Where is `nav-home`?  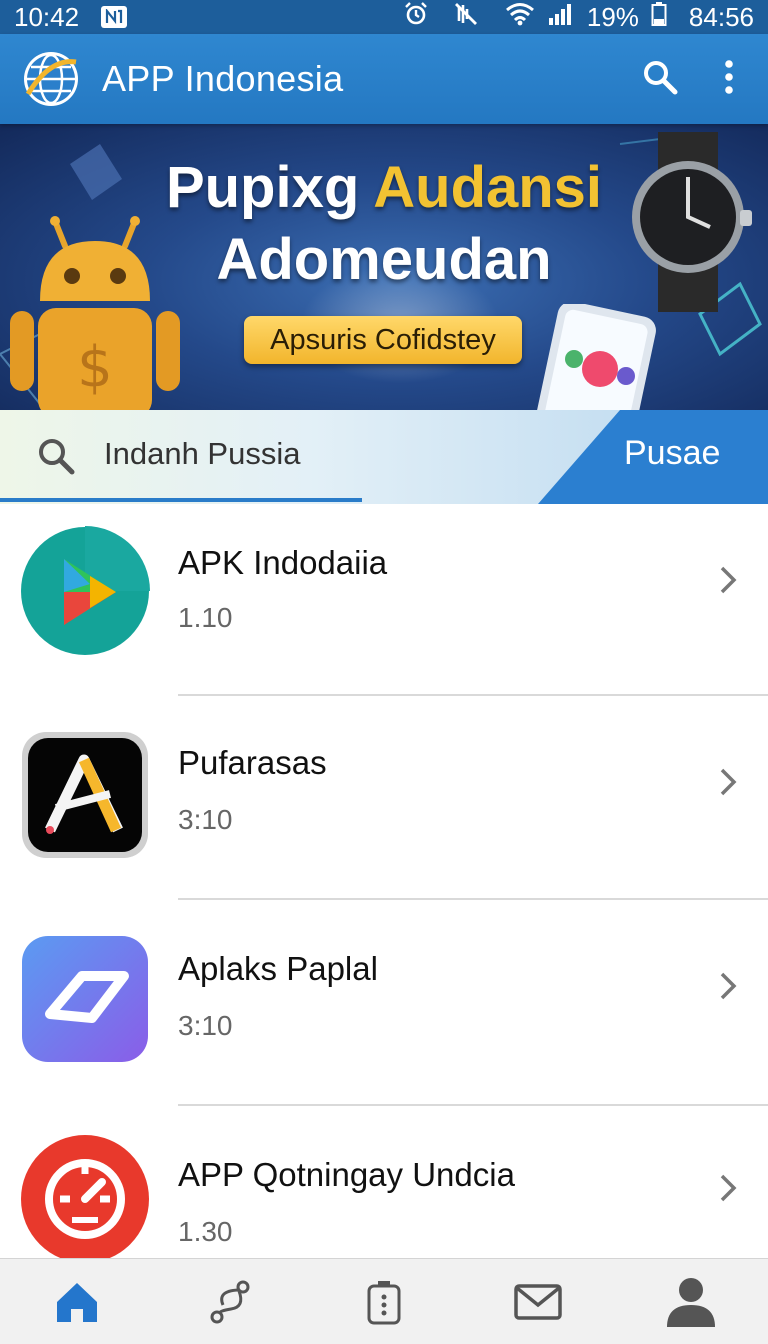
nav-home is located at coordinates (77, 1302).